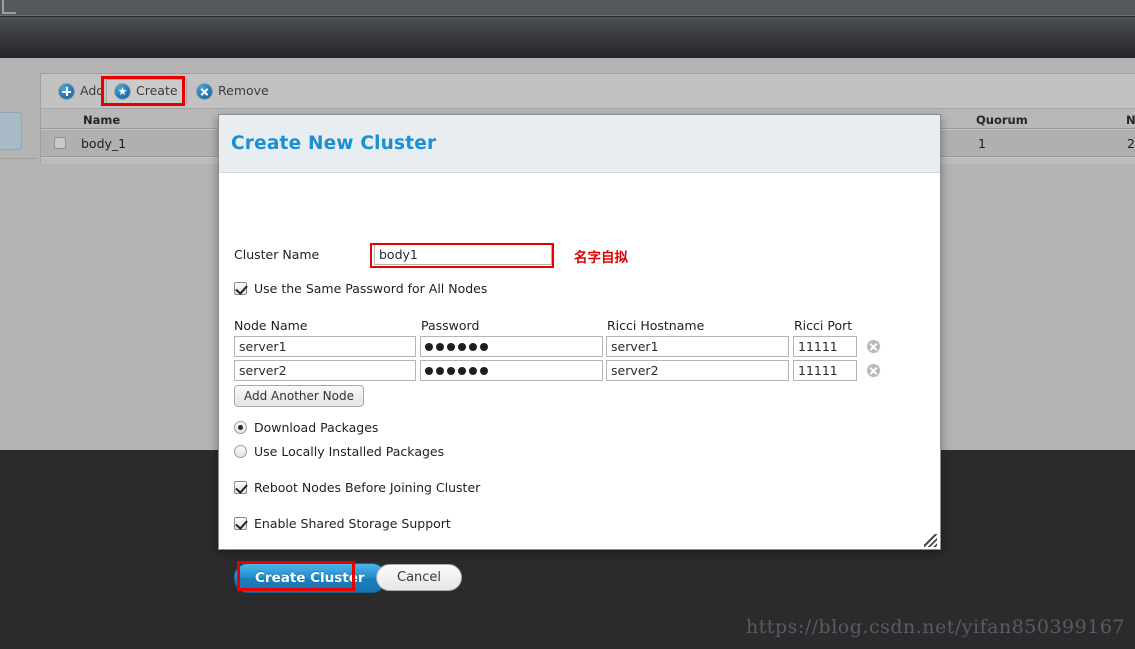  What do you see at coordinates (349, 451) in the screenshot?
I see `local-packages-label: Use Locally Installed Packages` at bounding box center [349, 451].